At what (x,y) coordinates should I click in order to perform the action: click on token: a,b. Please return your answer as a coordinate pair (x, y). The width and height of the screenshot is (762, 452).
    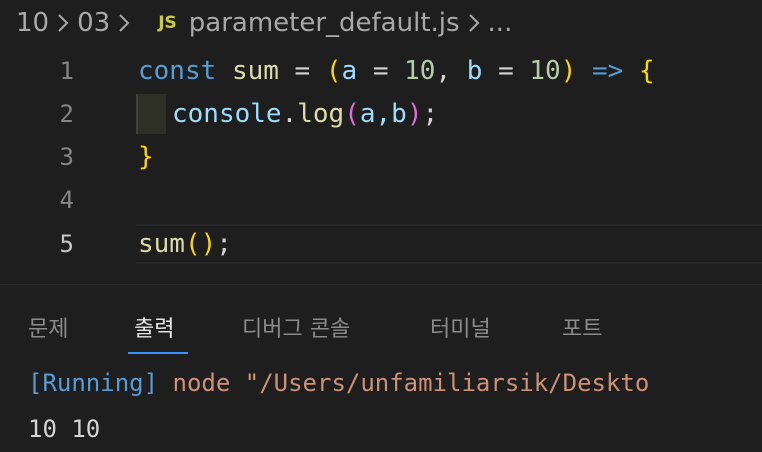
    Looking at the image, I should click on (383, 113).